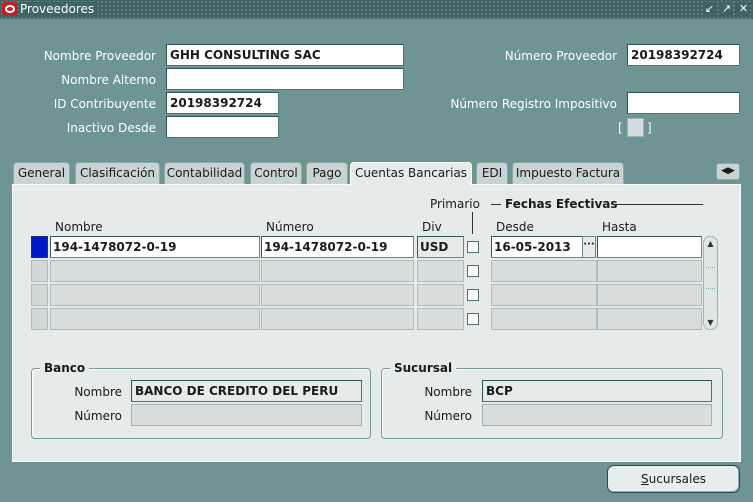  Describe the element at coordinates (411, 174) in the screenshot. I see `tab-cuentas-bancarias: Cuentas Bancarias` at that location.